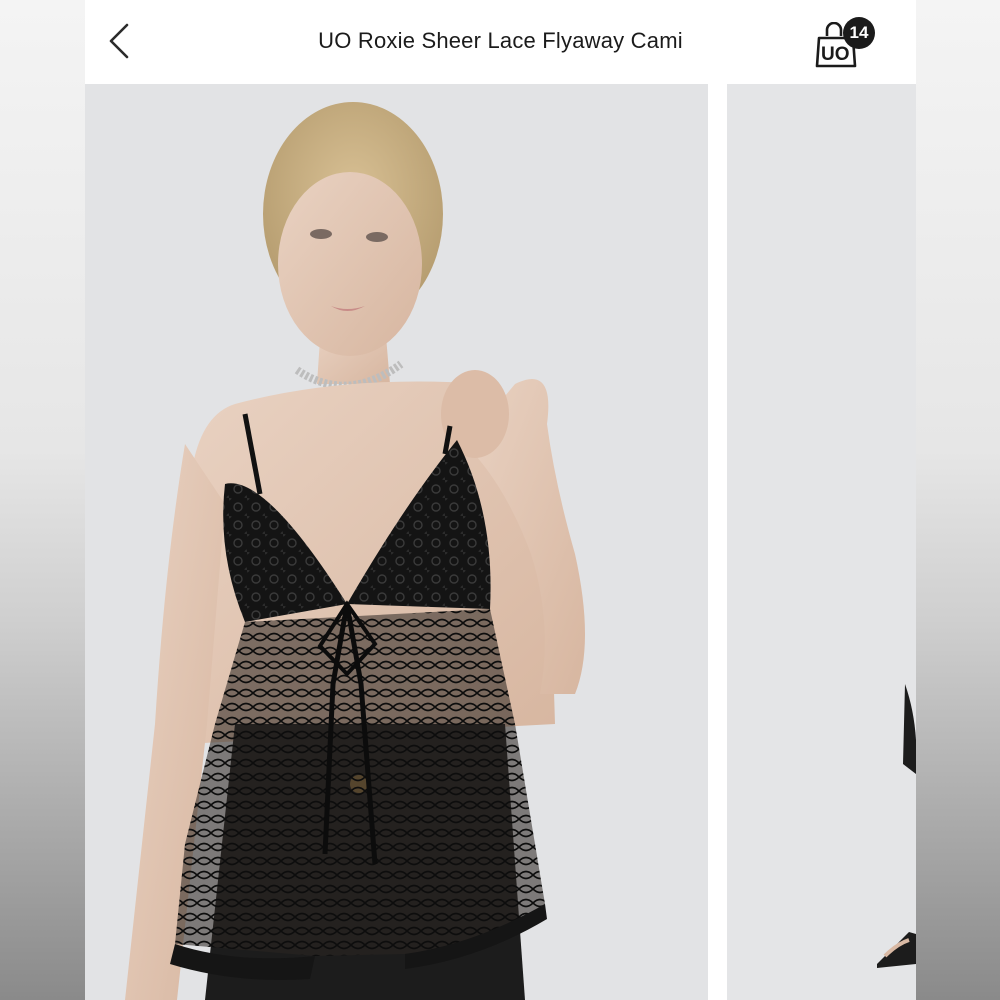 This screenshot has height=1000, width=1000. What do you see at coordinates (42, 500) in the screenshot?
I see `left-backdrop` at bounding box center [42, 500].